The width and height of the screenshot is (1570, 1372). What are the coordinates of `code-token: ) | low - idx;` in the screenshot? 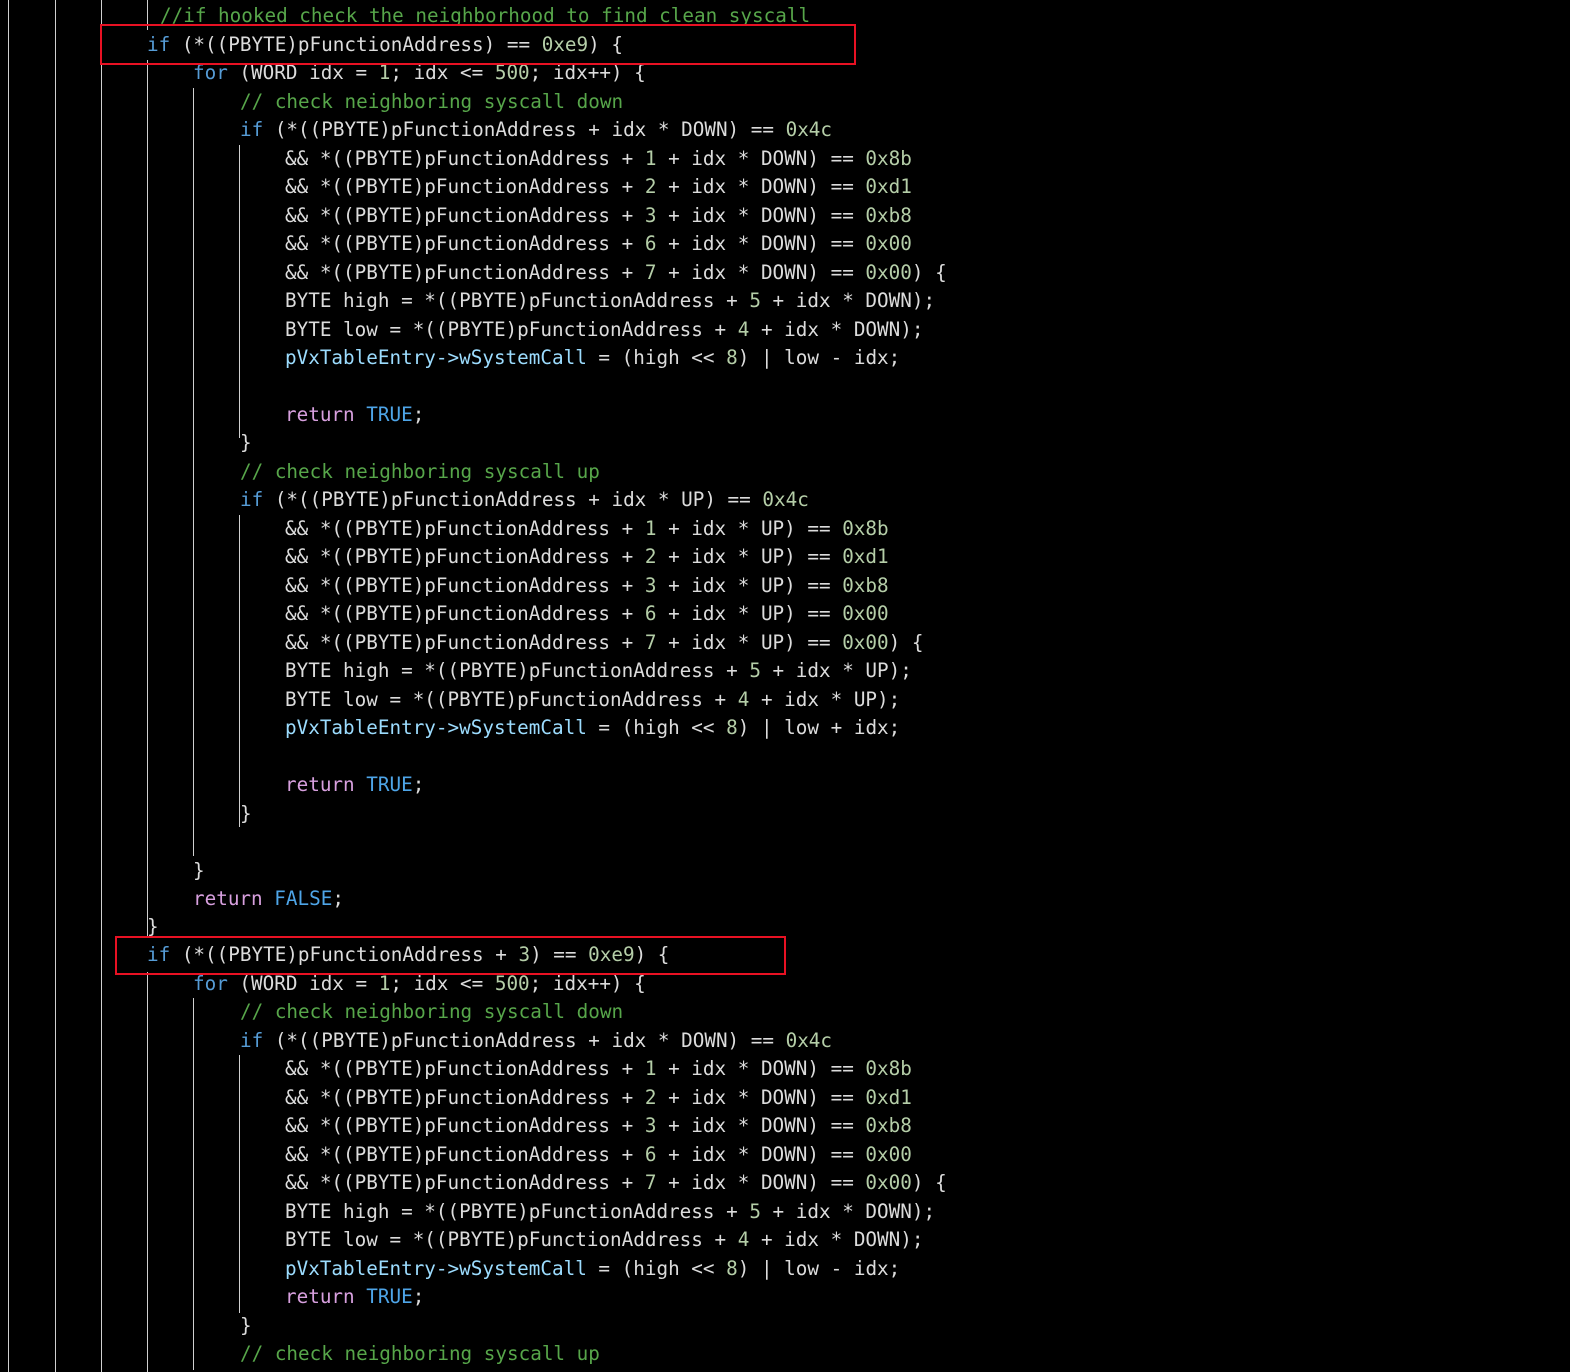 It's located at (819, 1268).